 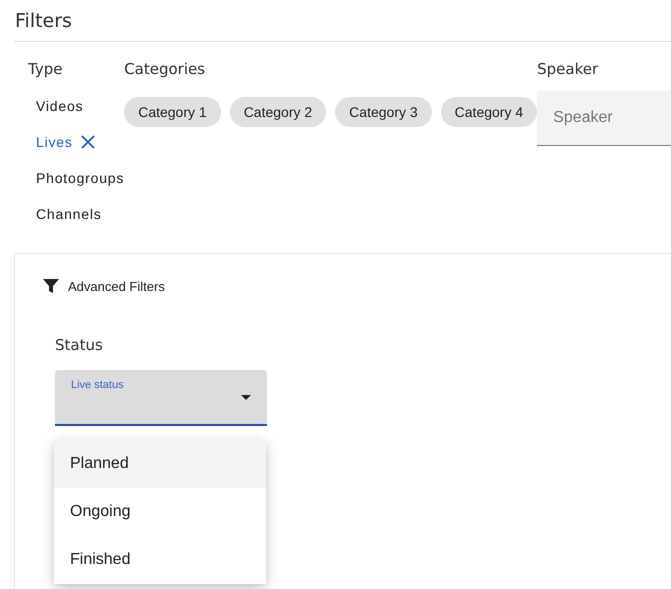 I want to click on type-option: Lives, so click(x=76, y=142).